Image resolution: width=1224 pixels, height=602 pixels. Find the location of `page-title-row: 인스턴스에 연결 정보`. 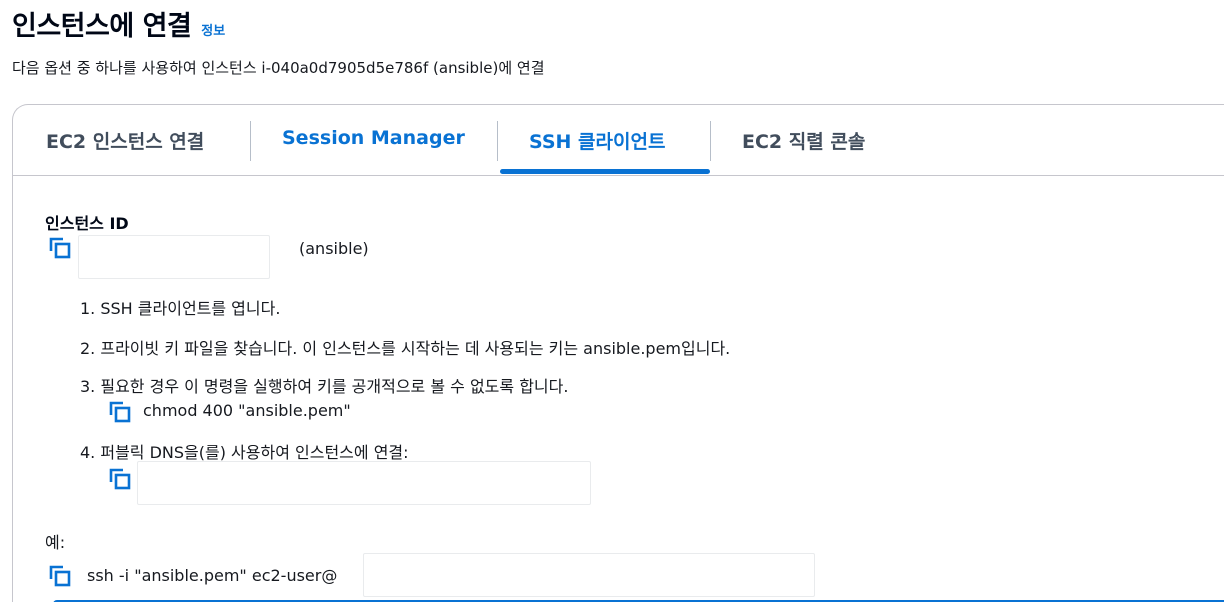

page-title-row: 인스턴스에 연결 정보 is located at coordinates (118, 23).